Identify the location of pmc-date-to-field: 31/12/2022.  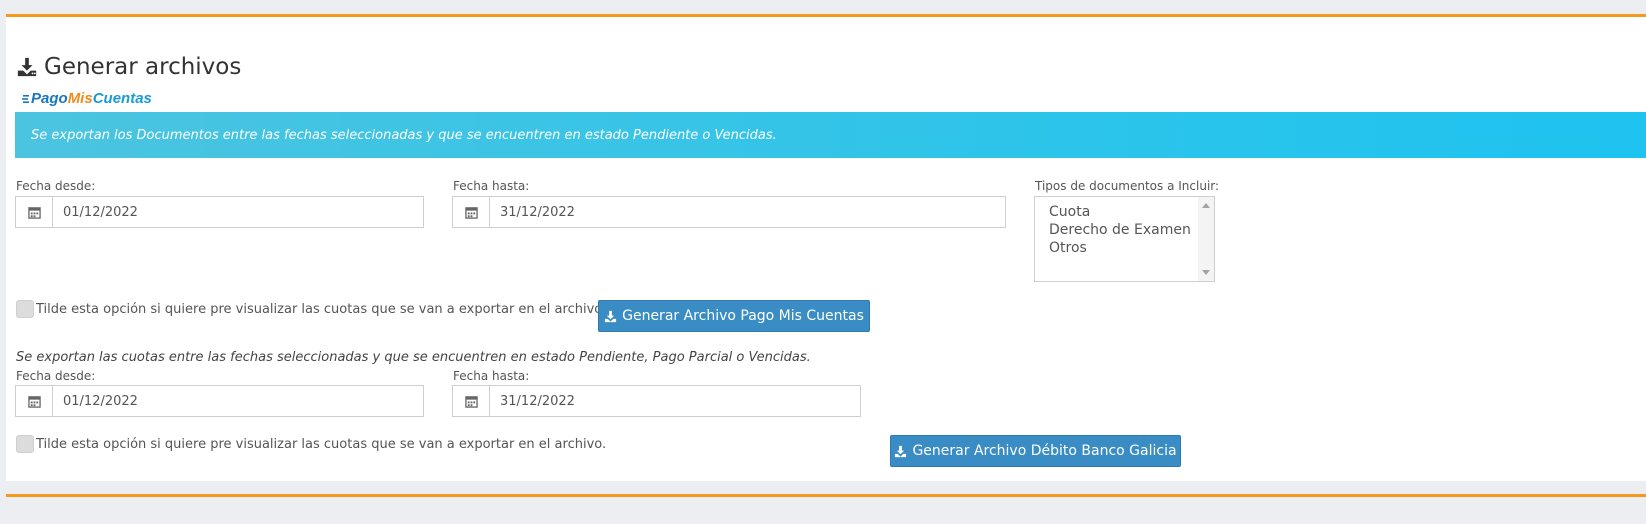
(729, 212).